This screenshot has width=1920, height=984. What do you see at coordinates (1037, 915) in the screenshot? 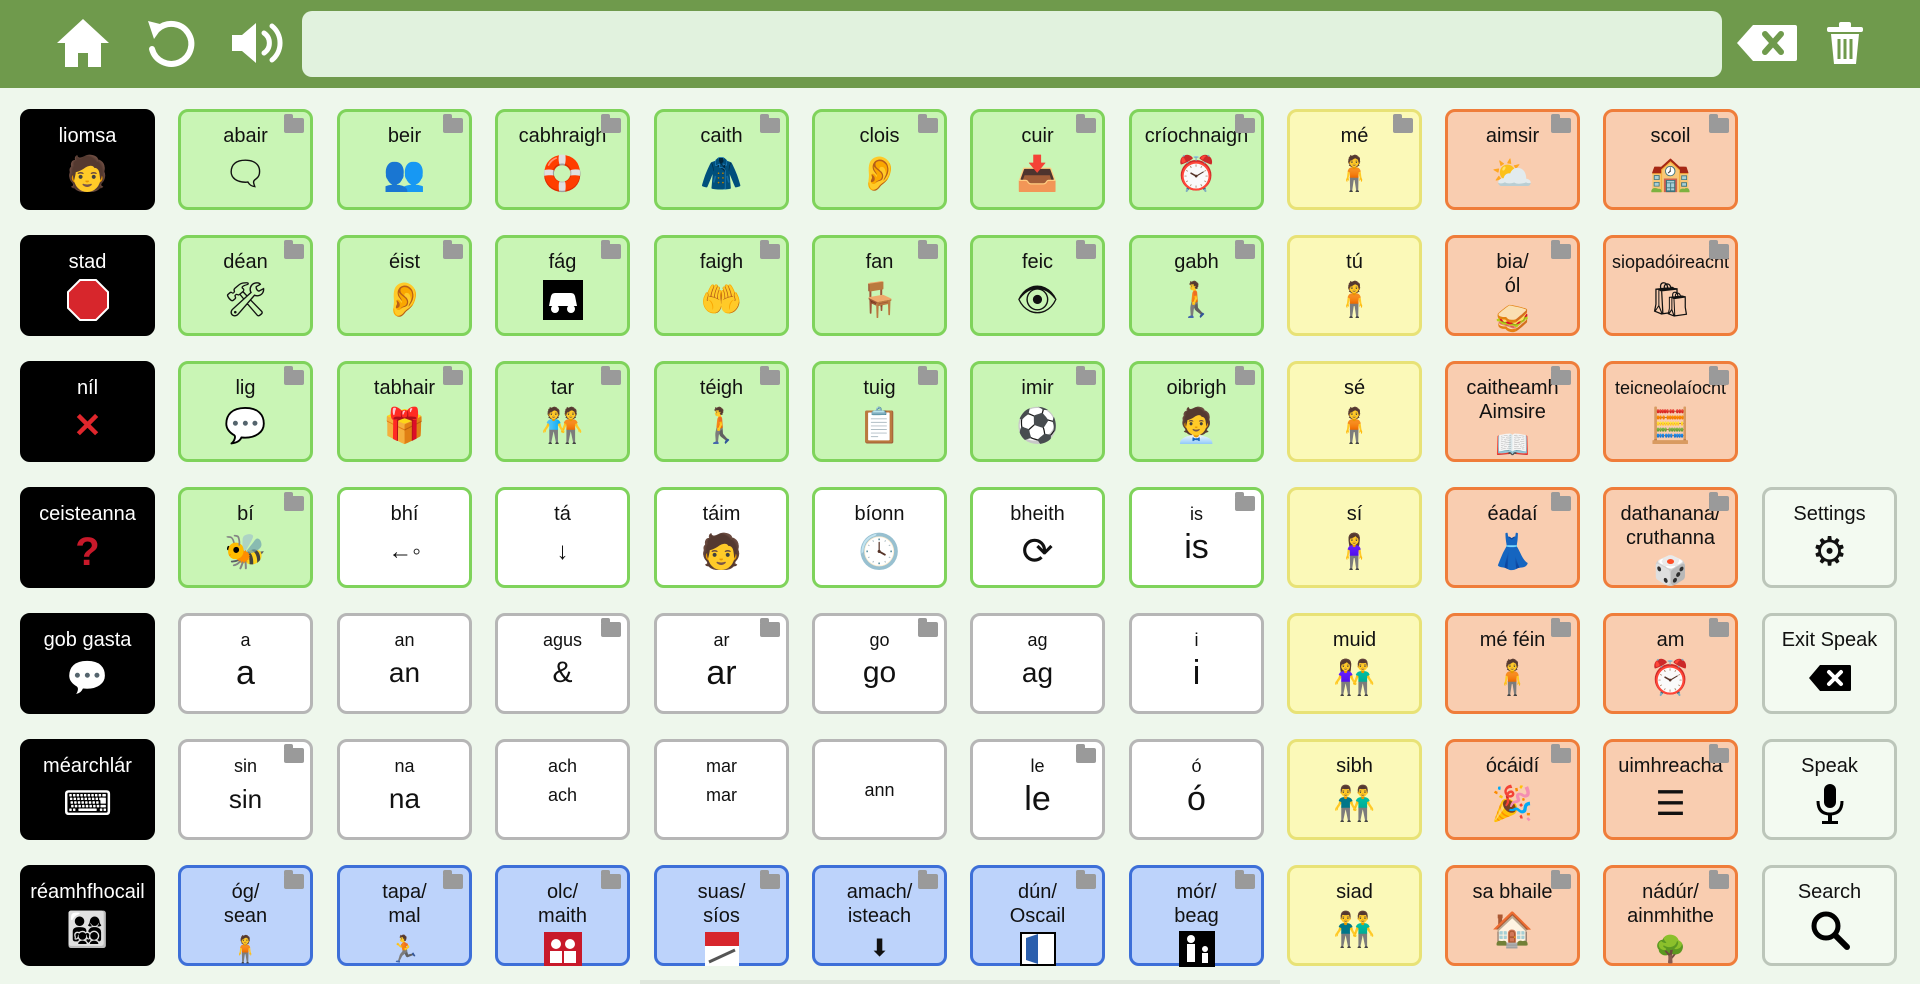
I see `cell-dun-oscail: dún/ Oscail` at bounding box center [1037, 915].